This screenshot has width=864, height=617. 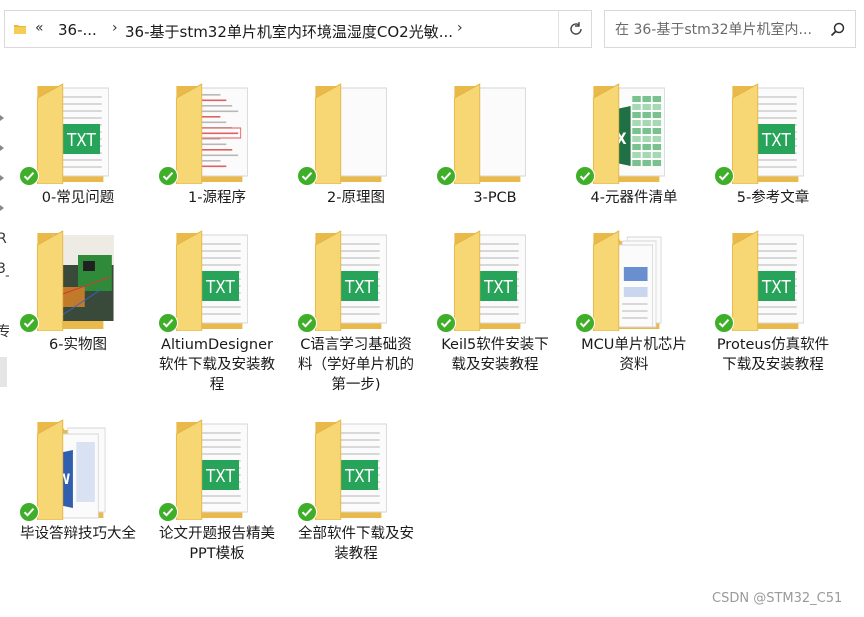 What do you see at coordinates (71, 469) in the screenshot?
I see `folder-word-thumbnail-icon: W` at bounding box center [71, 469].